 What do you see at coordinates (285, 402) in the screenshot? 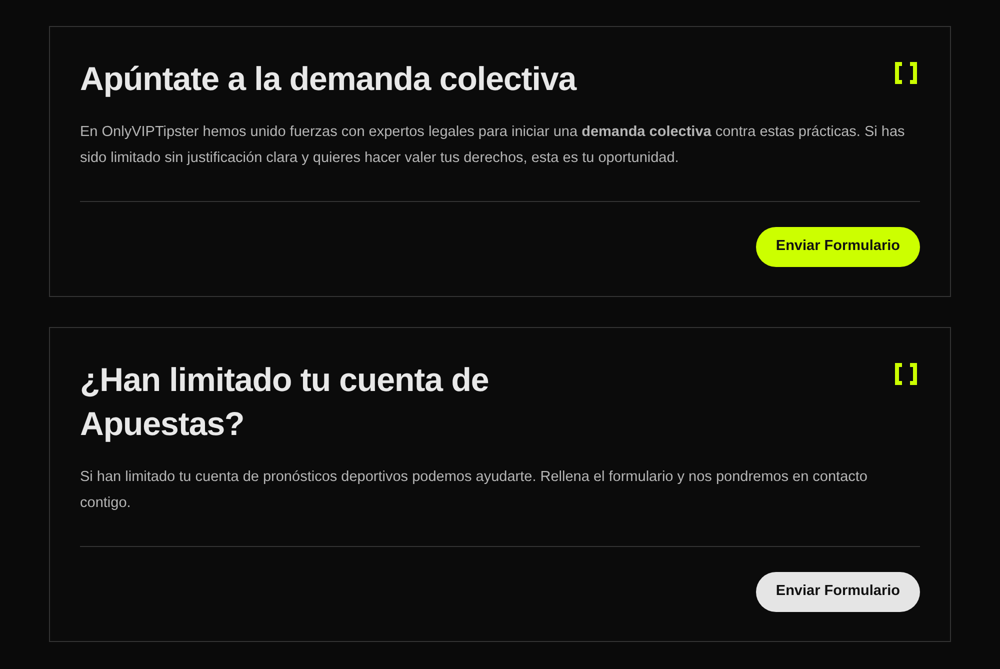
I see `card-title: ¿Han limitado tu cuenta de Apuestas?` at bounding box center [285, 402].